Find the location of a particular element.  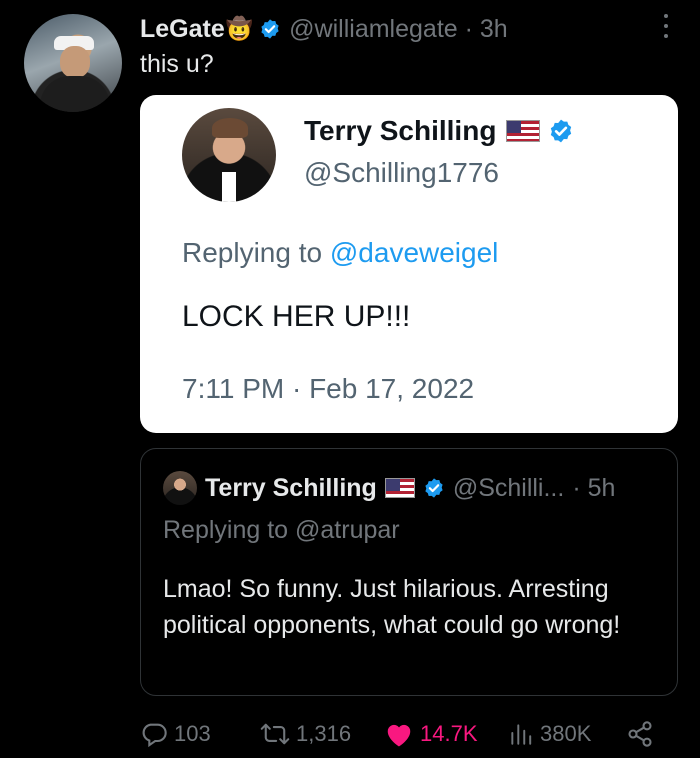

quoted-tweet-header: Terry Schilling @Schilli... · 5h is located at coordinates (389, 488).